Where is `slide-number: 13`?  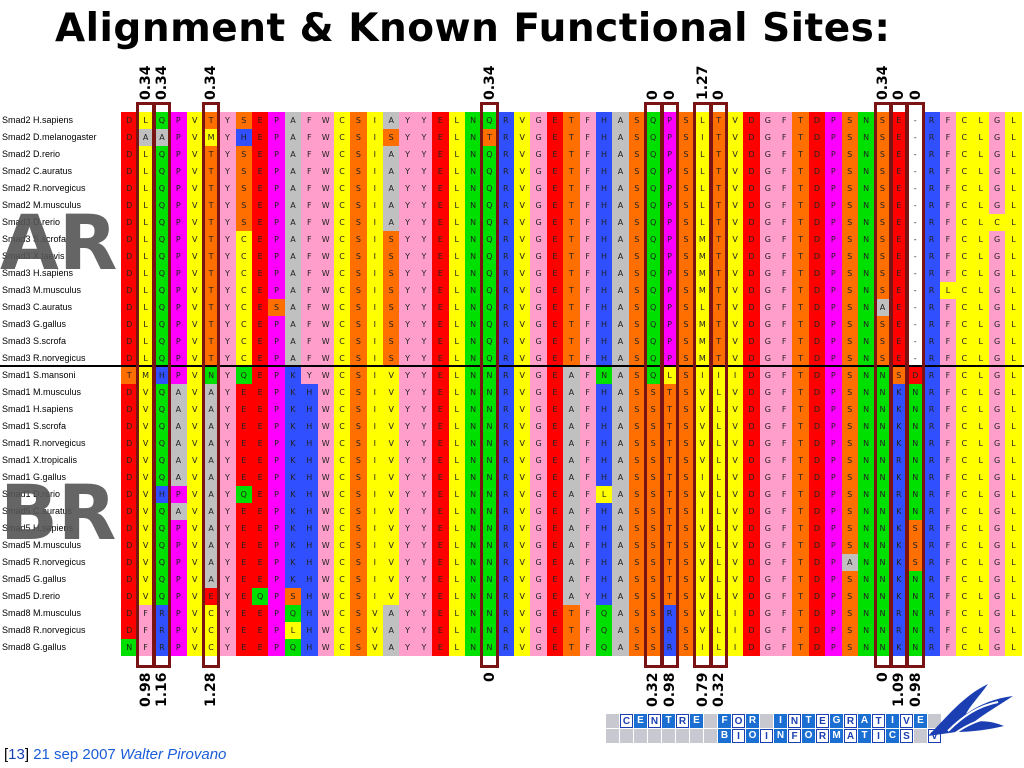 slide-number: 13 is located at coordinates (16, 754).